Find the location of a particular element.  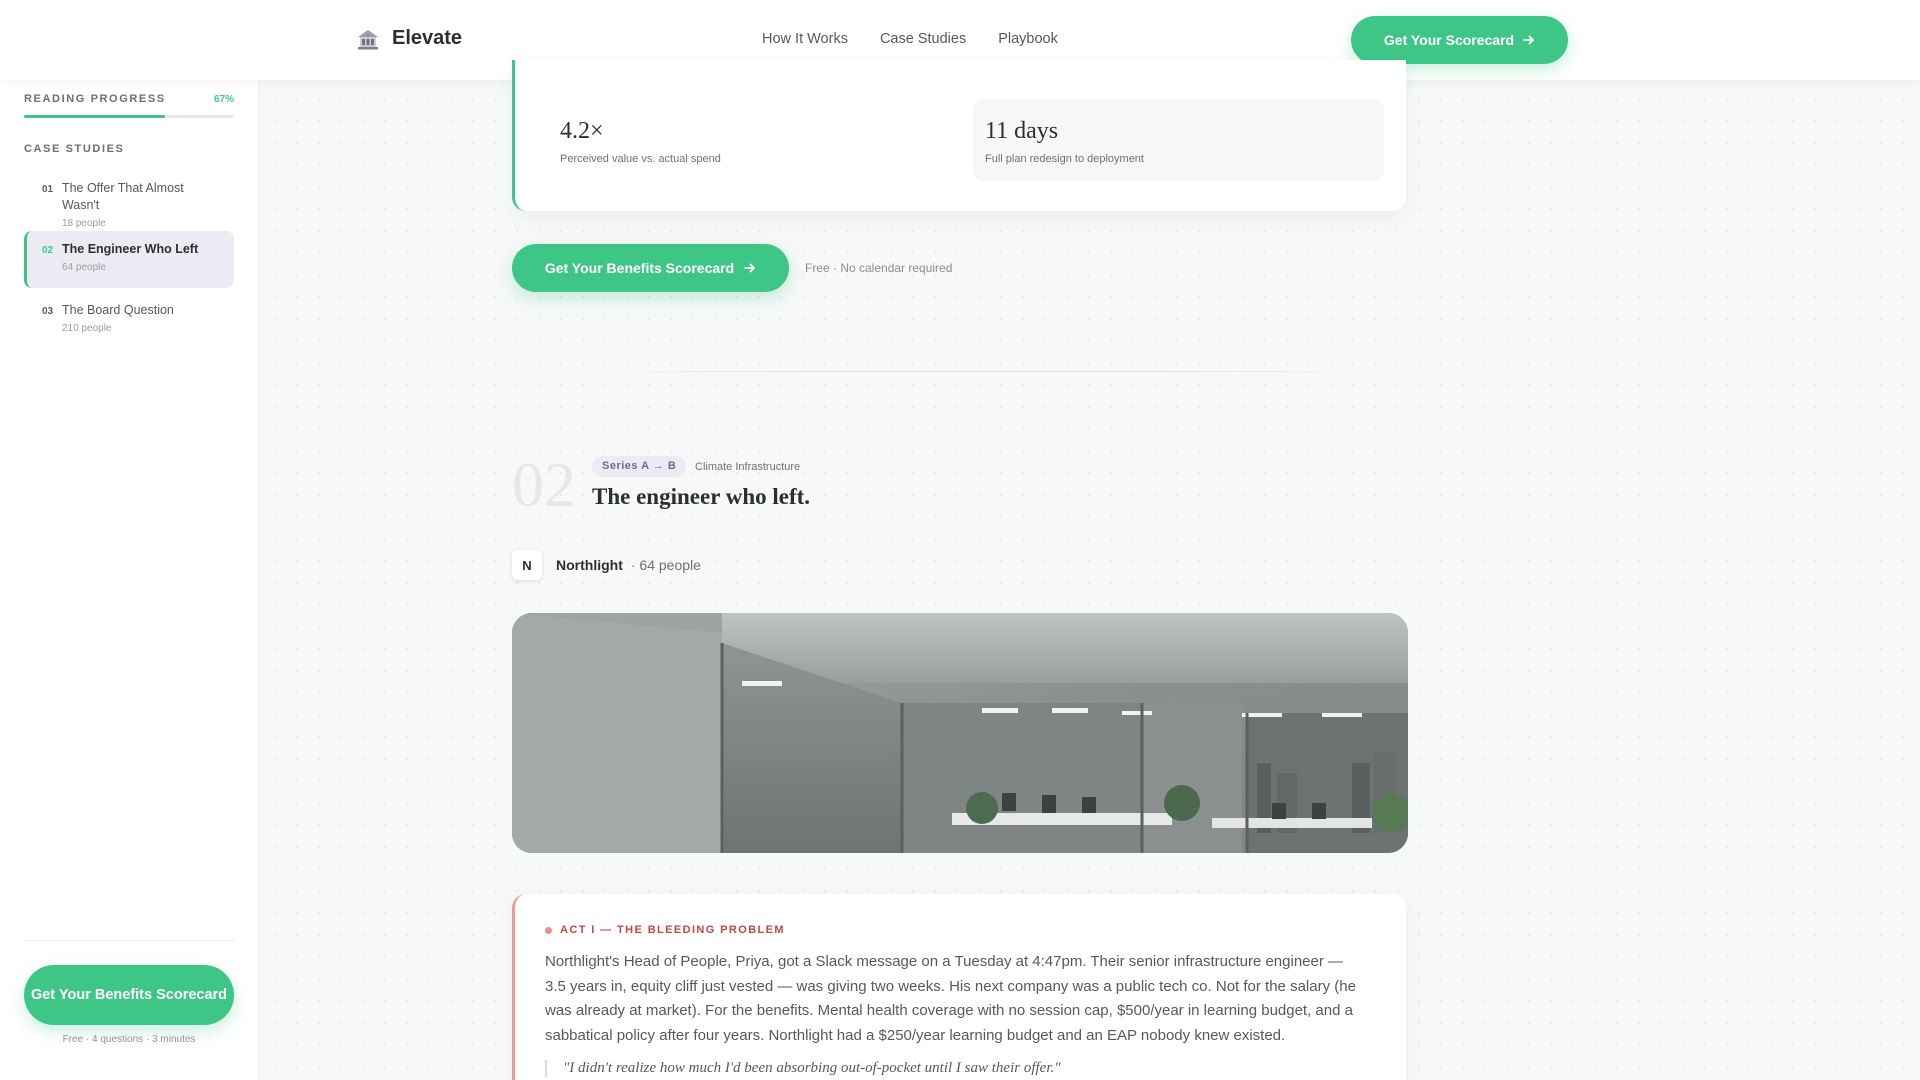

reading-progress-header: READING PROGRESS 67% is located at coordinates (129, 99).